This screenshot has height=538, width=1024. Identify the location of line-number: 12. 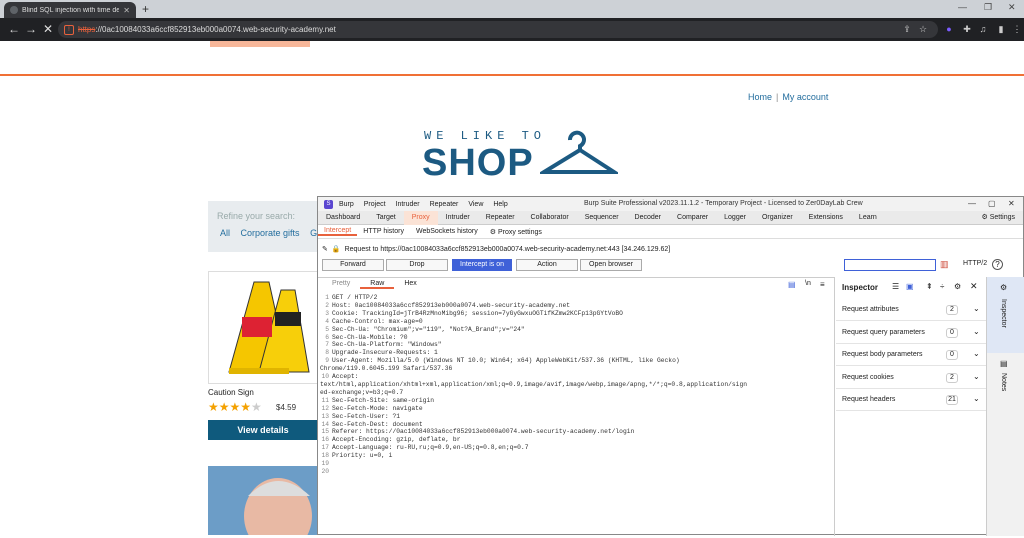
(325, 408).